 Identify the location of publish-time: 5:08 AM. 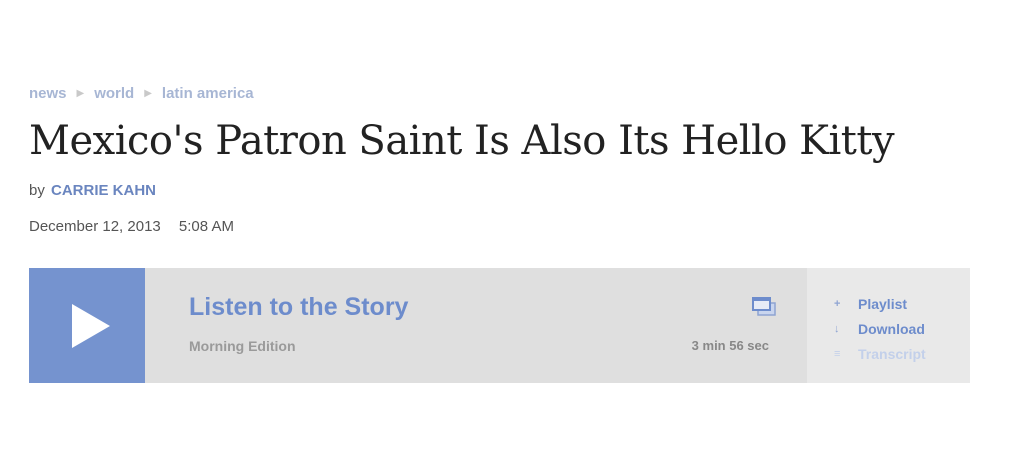
(206, 226).